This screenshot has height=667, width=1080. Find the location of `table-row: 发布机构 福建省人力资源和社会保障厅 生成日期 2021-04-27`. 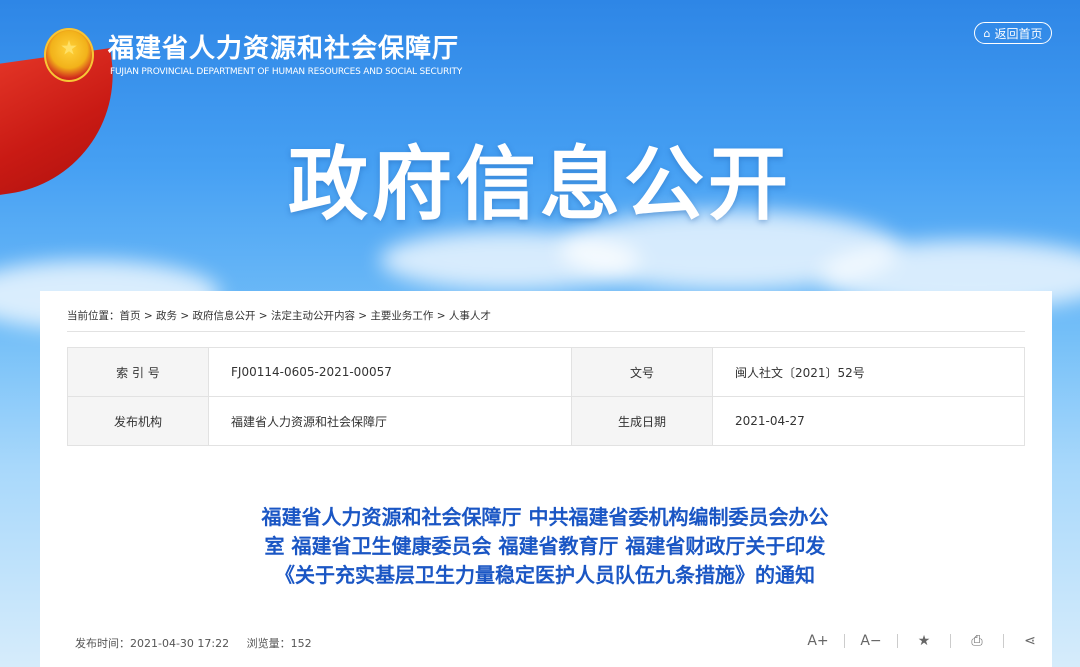

table-row: 发布机构 福建省人力资源和社会保障厅 生成日期 2021-04-27 is located at coordinates (546, 421).